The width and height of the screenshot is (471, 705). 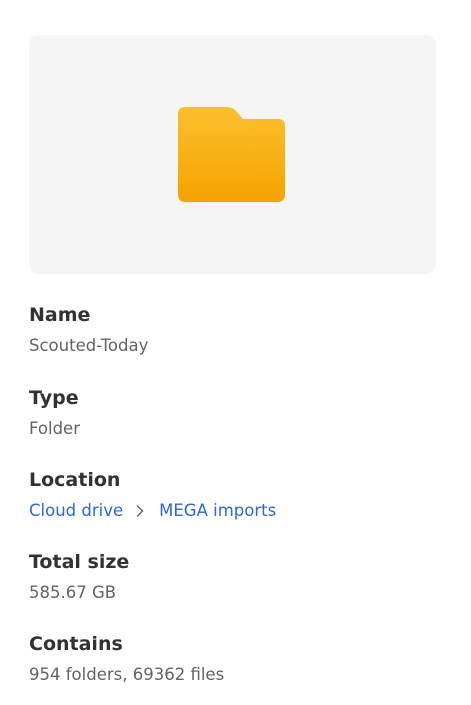 I want to click on location-label: Location, so click(x=75, y=480).